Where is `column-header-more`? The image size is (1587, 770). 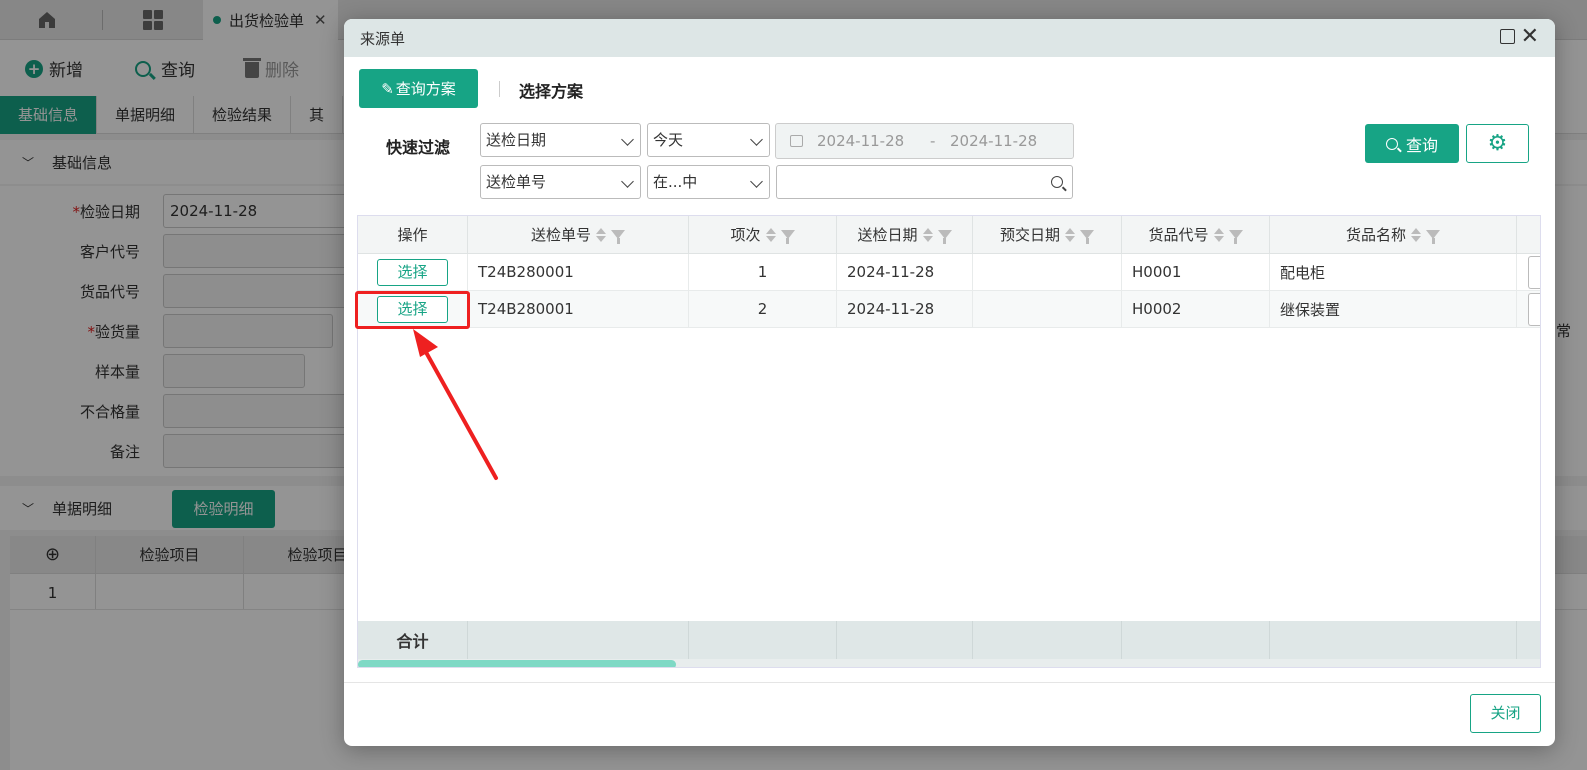
column-header-more is located at coordinates (1528, 235).